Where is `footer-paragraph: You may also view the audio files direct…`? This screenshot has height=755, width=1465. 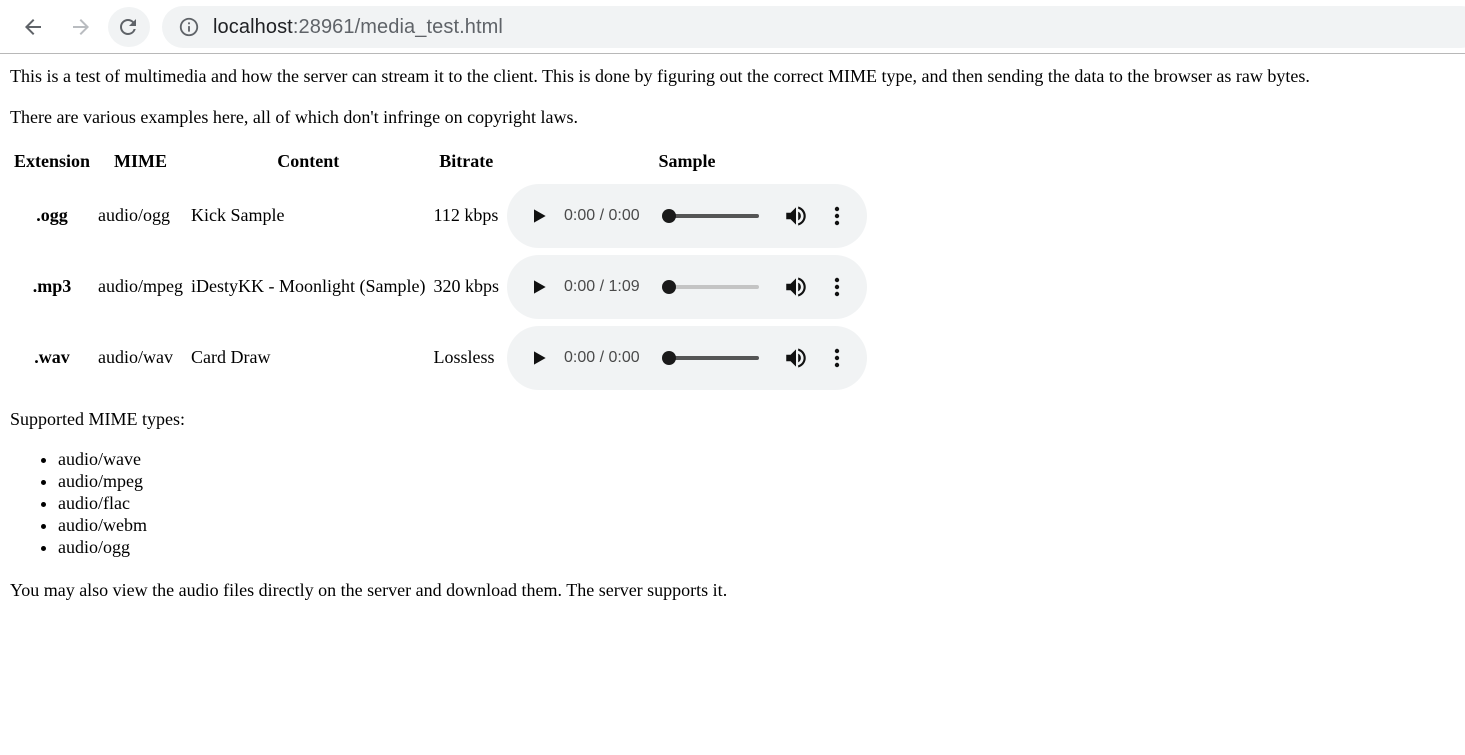
footer-paragraph: You may also view the audio files direct… is located at coordinates (369, 590).